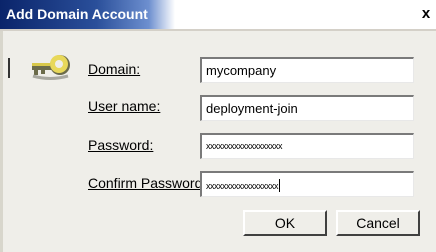 The image size is (436, 252). I want to click on key-icon, so click(51, 67).